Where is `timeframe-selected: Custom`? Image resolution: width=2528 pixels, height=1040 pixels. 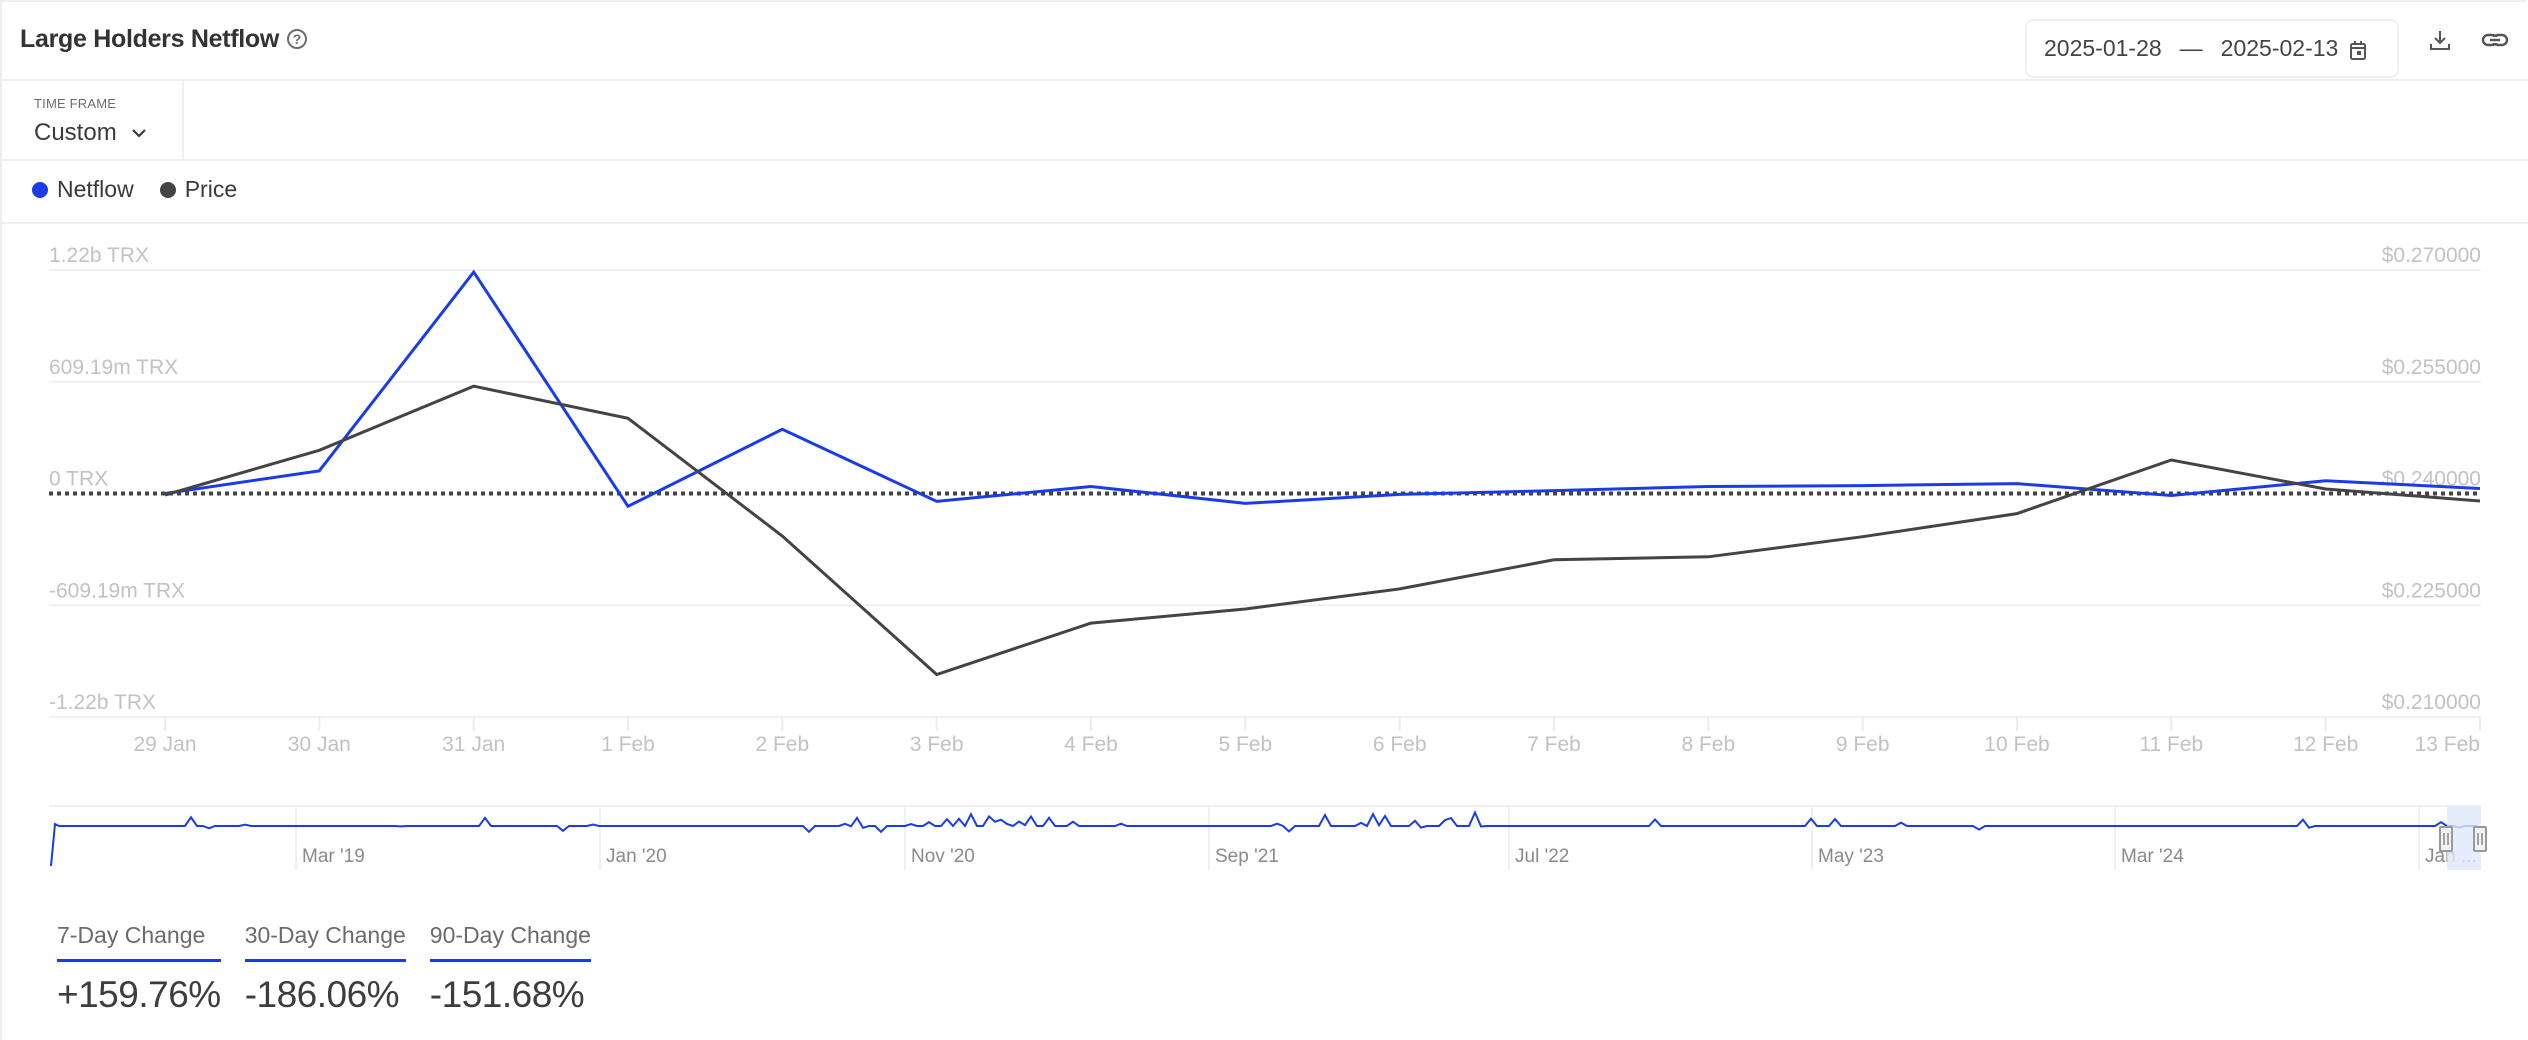
timeframe-selected: Custom is located at coordinates (75, 132).